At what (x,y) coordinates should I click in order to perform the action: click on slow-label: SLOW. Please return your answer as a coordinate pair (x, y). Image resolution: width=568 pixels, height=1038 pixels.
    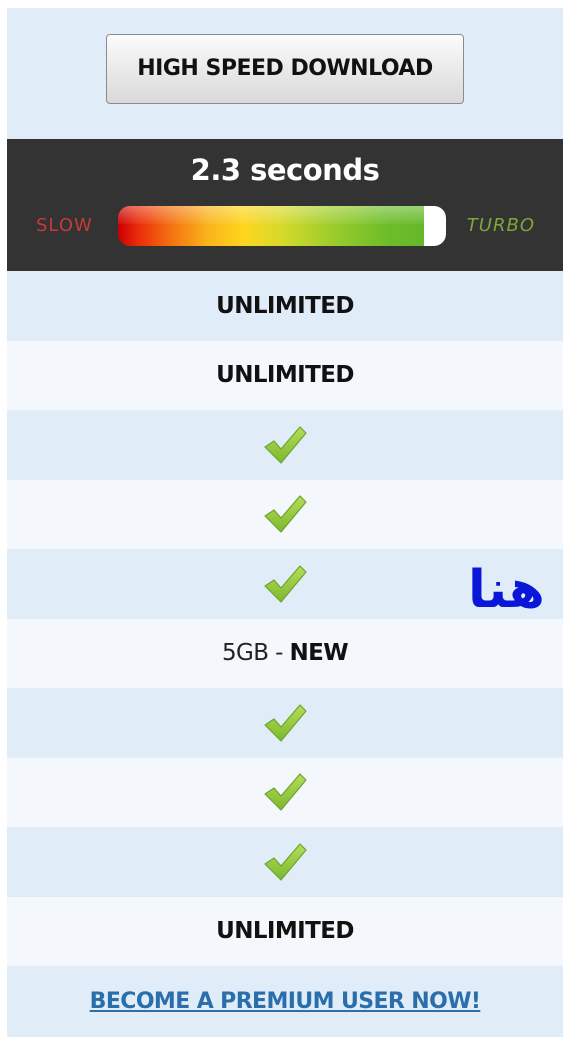
    Looking at the image, I should click on (64, 225).